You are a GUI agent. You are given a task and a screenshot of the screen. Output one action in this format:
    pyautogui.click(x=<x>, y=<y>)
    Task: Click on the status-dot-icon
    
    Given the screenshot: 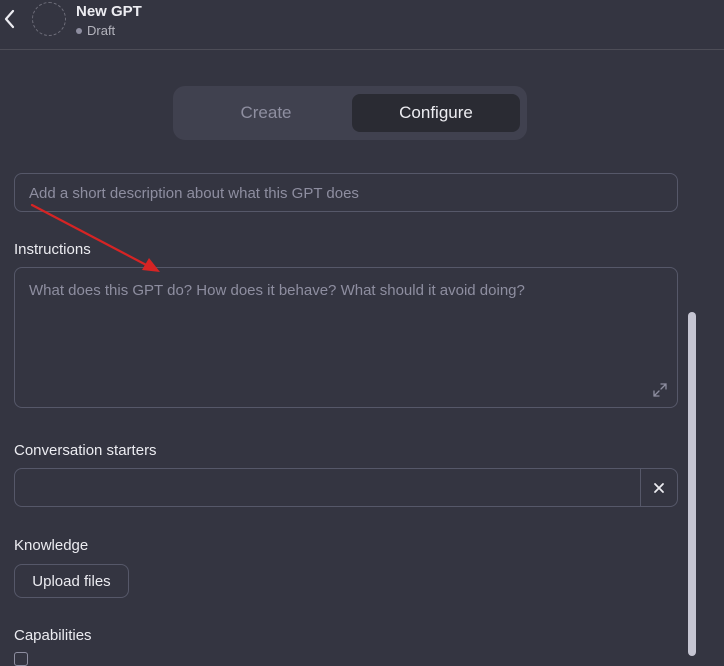 What is the action you would take?
    pyautogui.click(x=79, y=30)
    